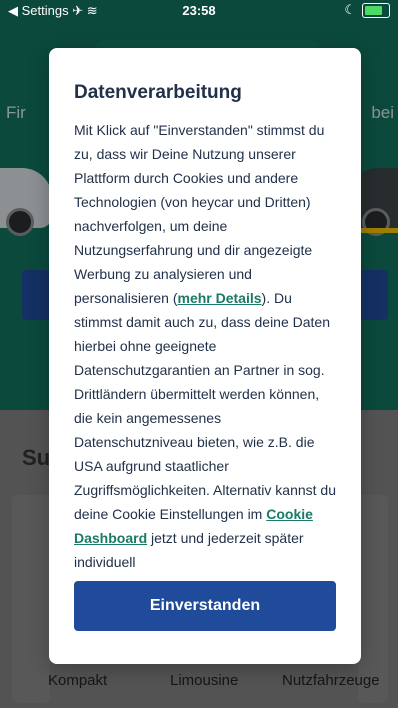 The height and width of the screenshot is (708, 398). Describe the element at coordinates (376, 10) in the screenshot. I see `battery-icon` at that location.